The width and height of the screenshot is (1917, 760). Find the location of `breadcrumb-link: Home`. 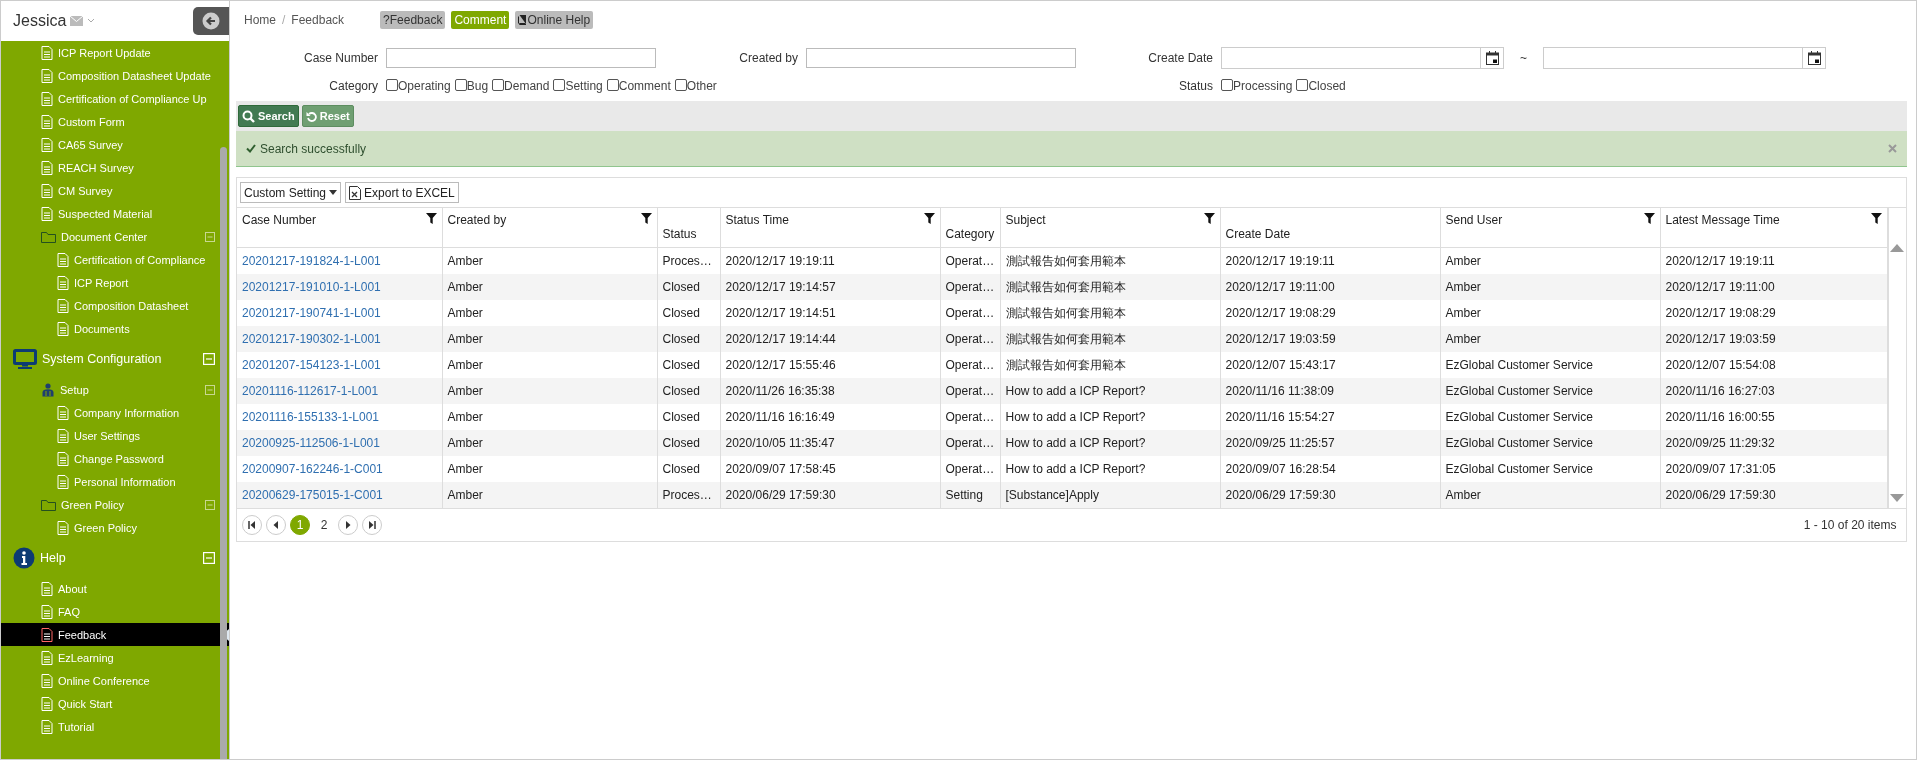

breadcrumb-link: Home is located at coordinates (260, 20).